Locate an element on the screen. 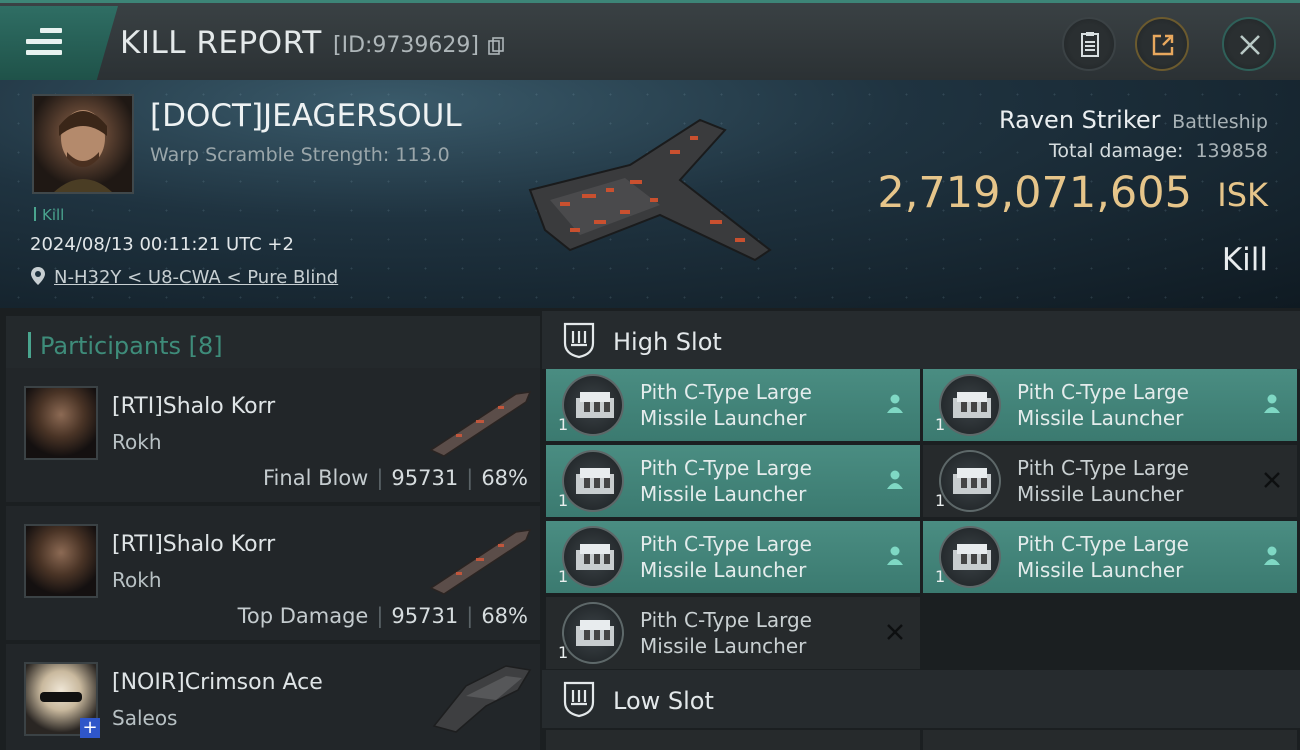  menu-button is located at coordinates (59, 43).